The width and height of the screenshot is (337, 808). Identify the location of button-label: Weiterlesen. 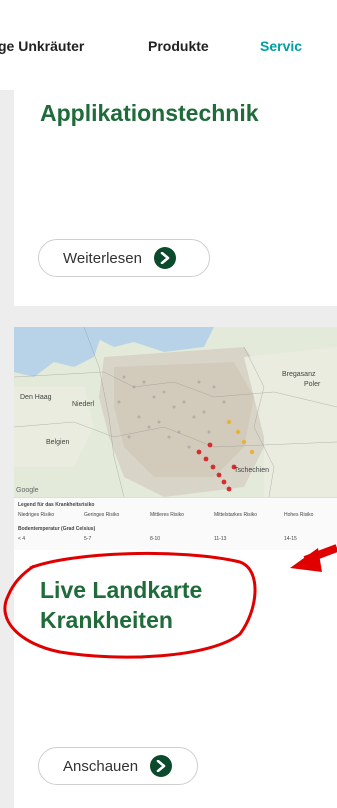
(102, 258).